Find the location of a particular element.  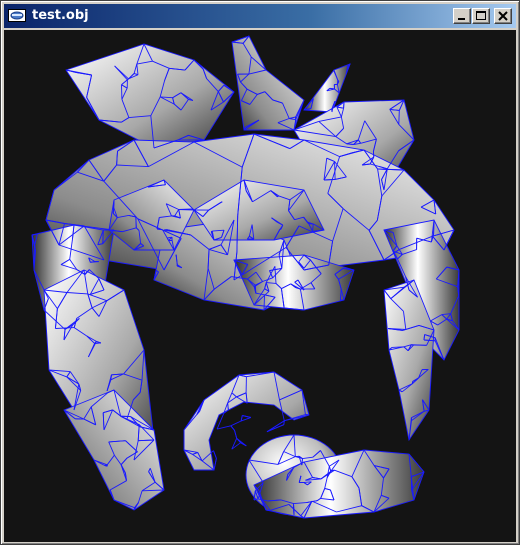

minimize-icon is located at coordinates (461, 19).